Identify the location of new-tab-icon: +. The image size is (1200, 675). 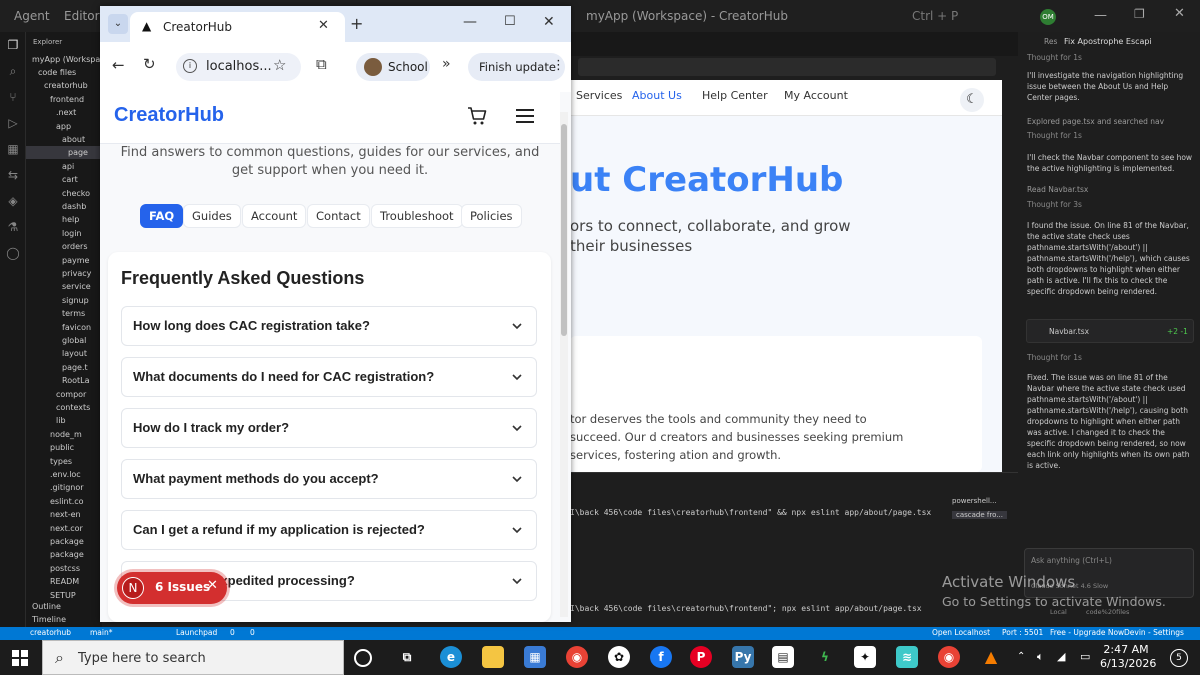
(356, 23).